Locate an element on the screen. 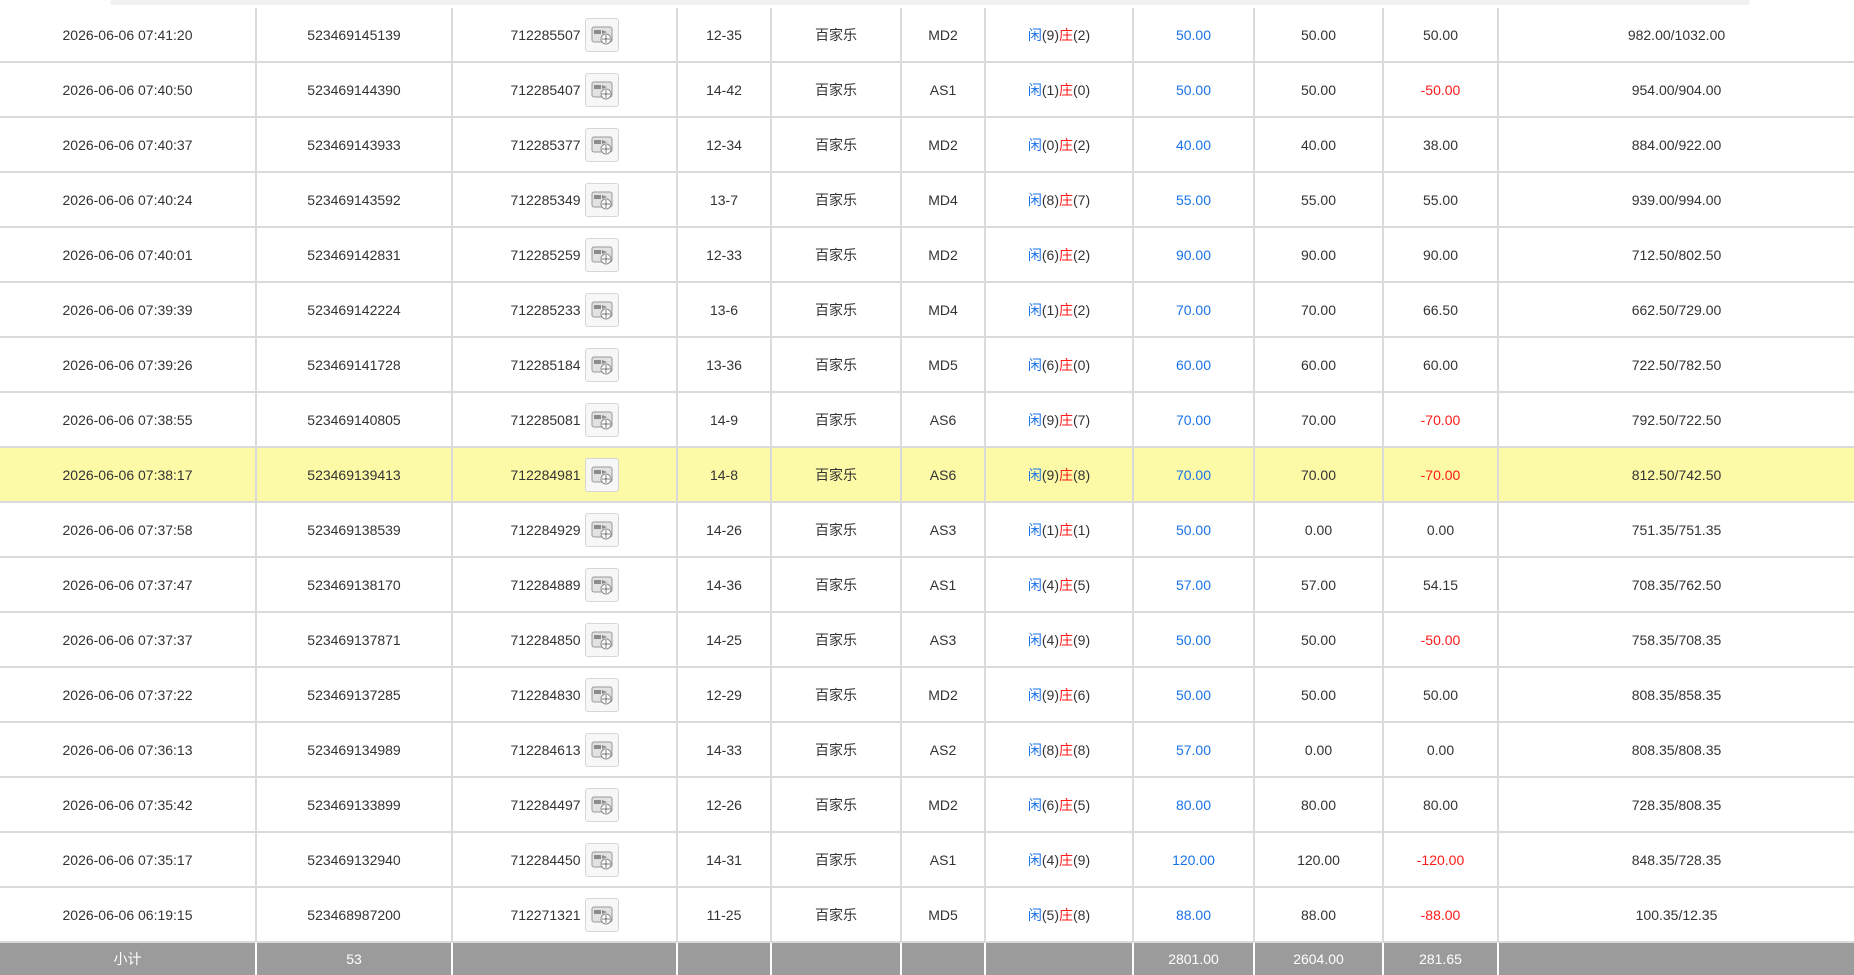  bet-time: 2026-06-06 06:19:15 is located at coordinates (128, 915).